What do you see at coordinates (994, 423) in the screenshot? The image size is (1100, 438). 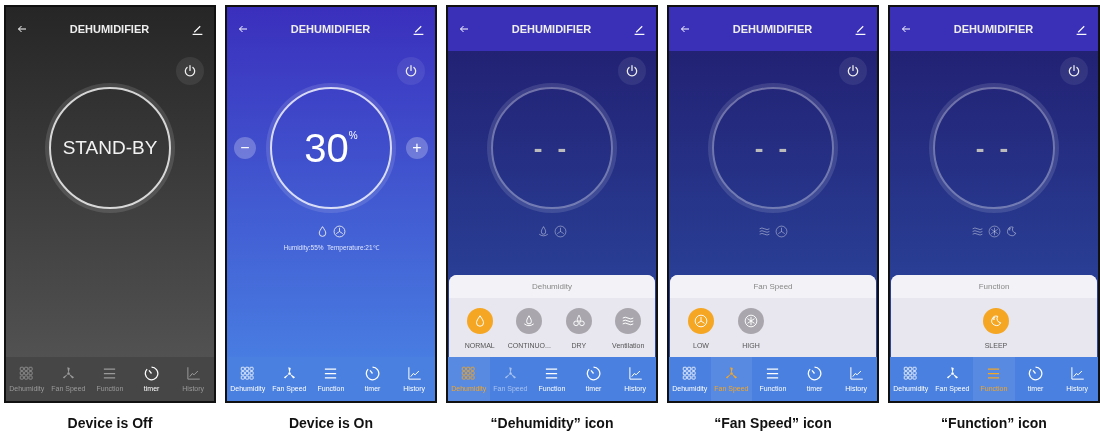 I see `caption: “Function” icon` at bounding box center [994, 423].